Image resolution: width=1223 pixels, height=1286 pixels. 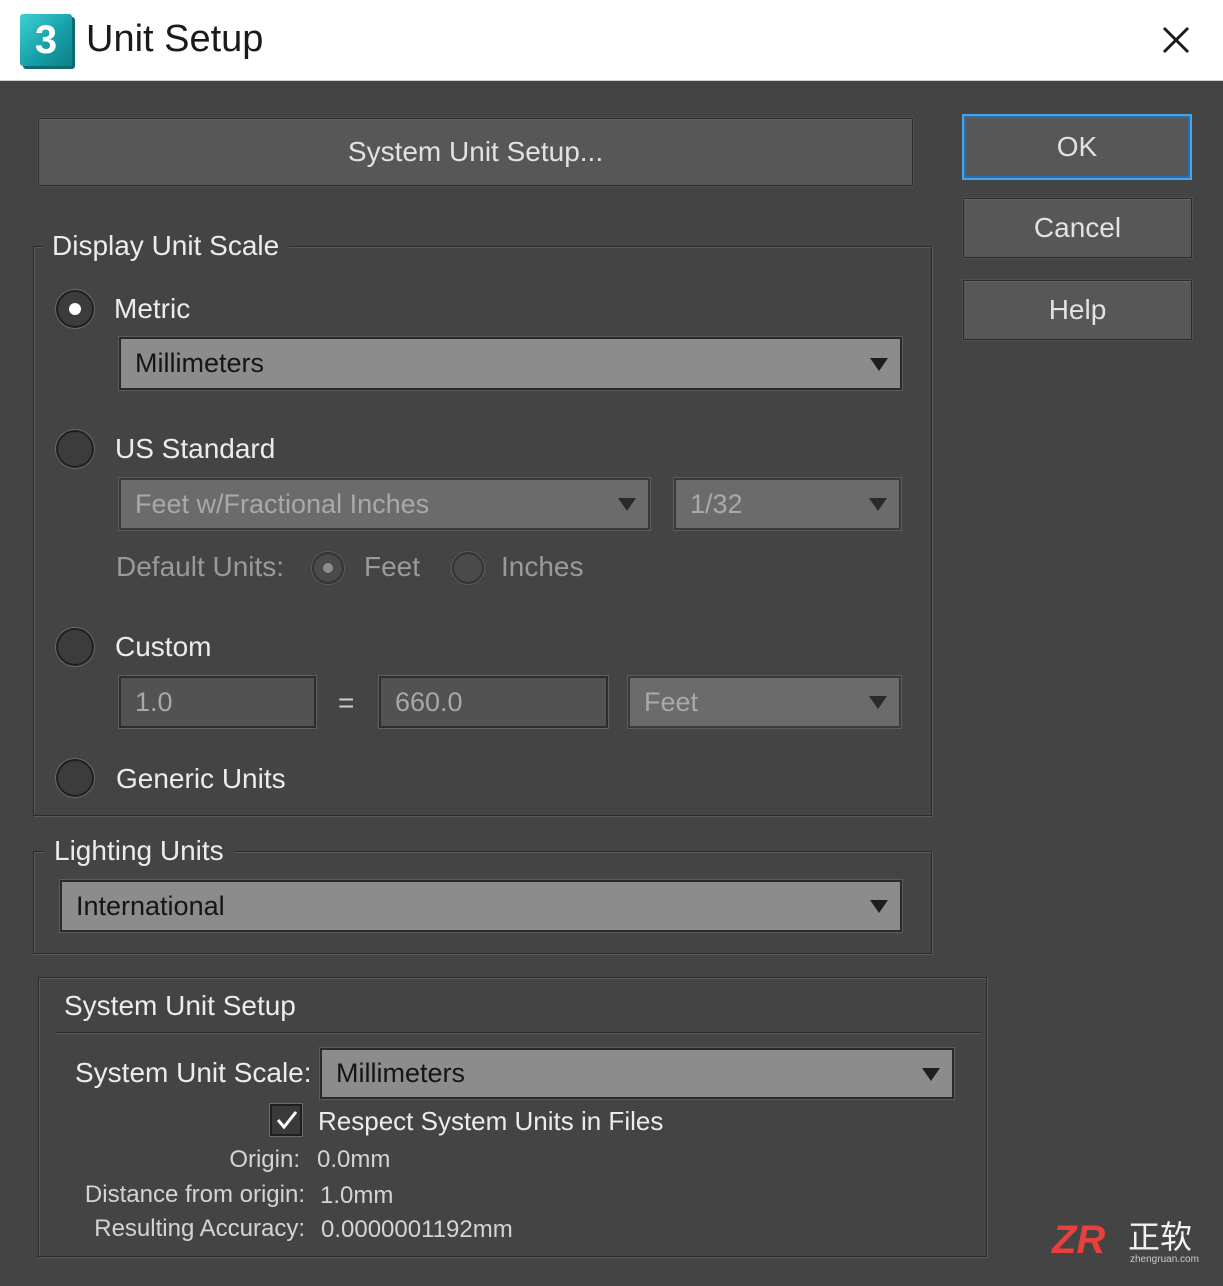 I want to click on metric-units-dropdown: Millimeters, so click(x=510, y=363).